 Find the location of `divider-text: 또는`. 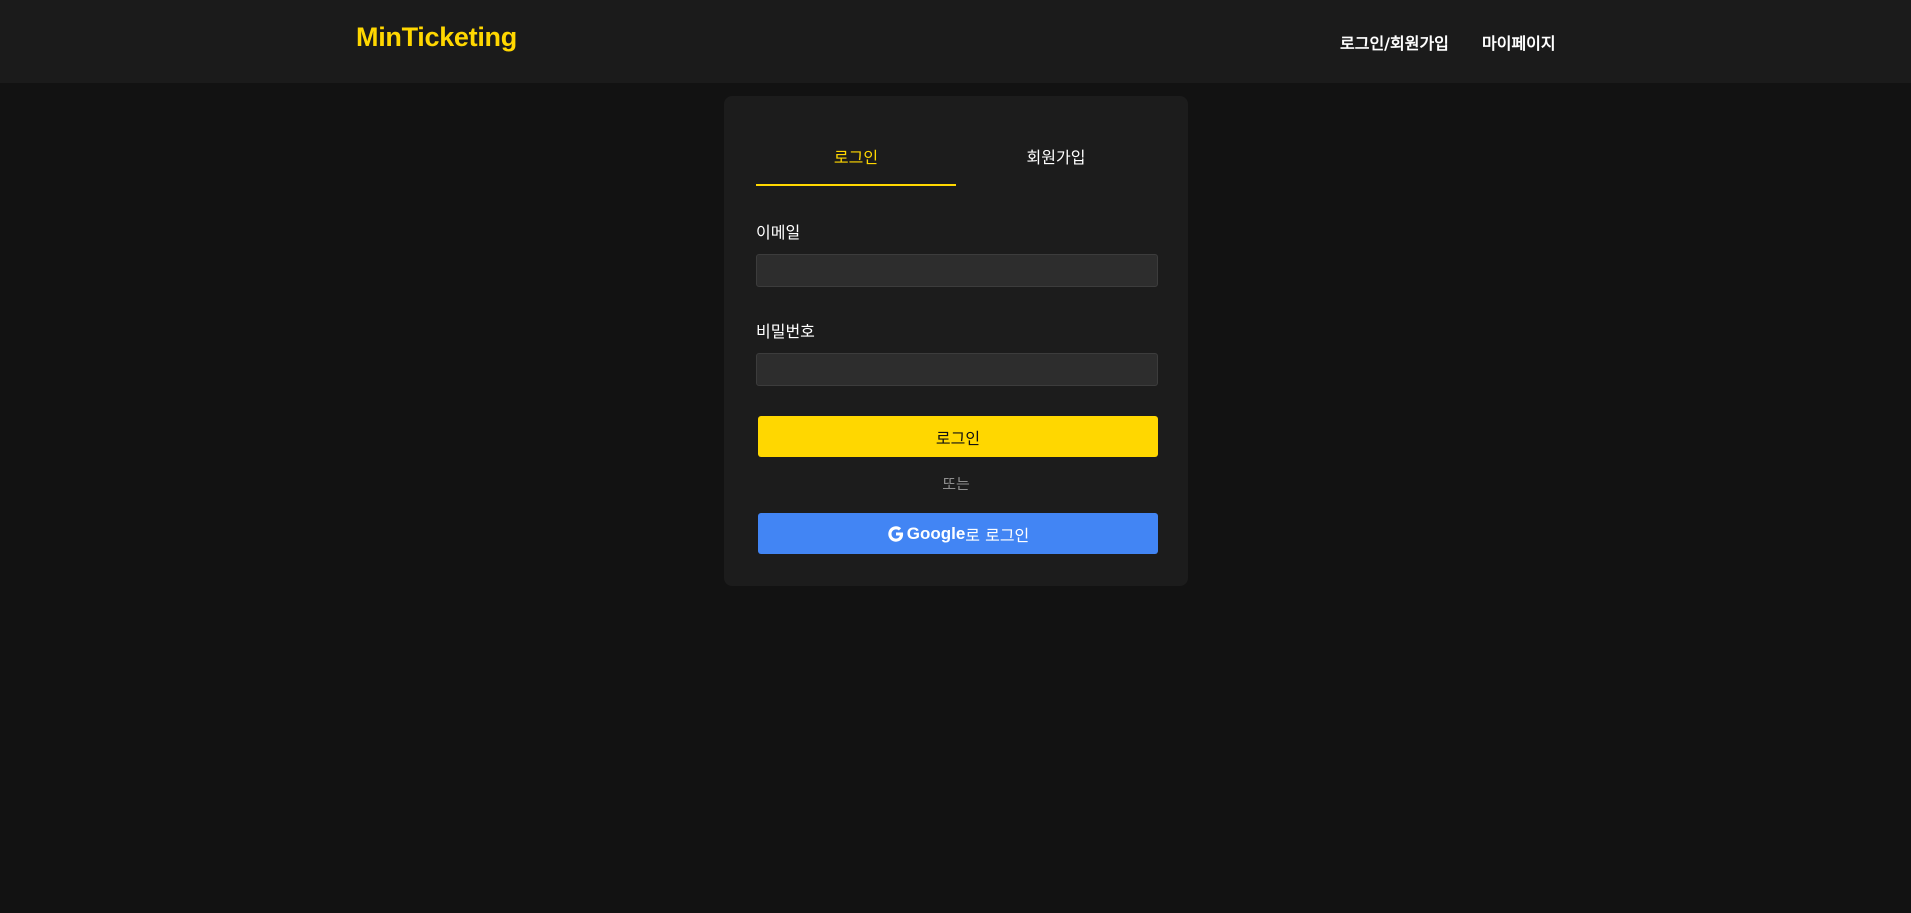

divider-text: 또는 is located at coordinates (956, 484).